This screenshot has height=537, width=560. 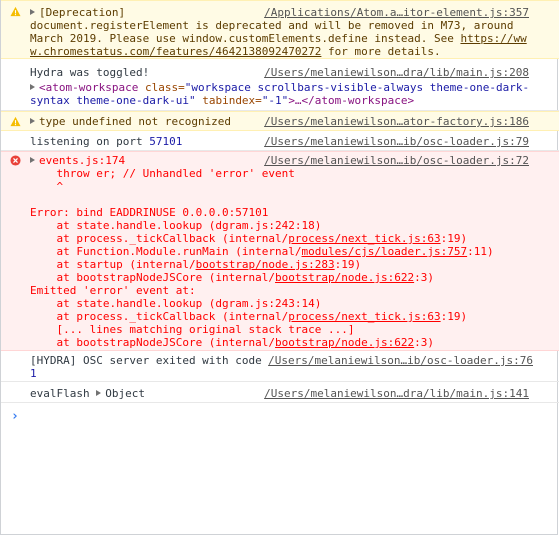 I want to click on source-link: /Users/melaniewilson…dra/lib/main.js:141, so click(x=396, y=393).